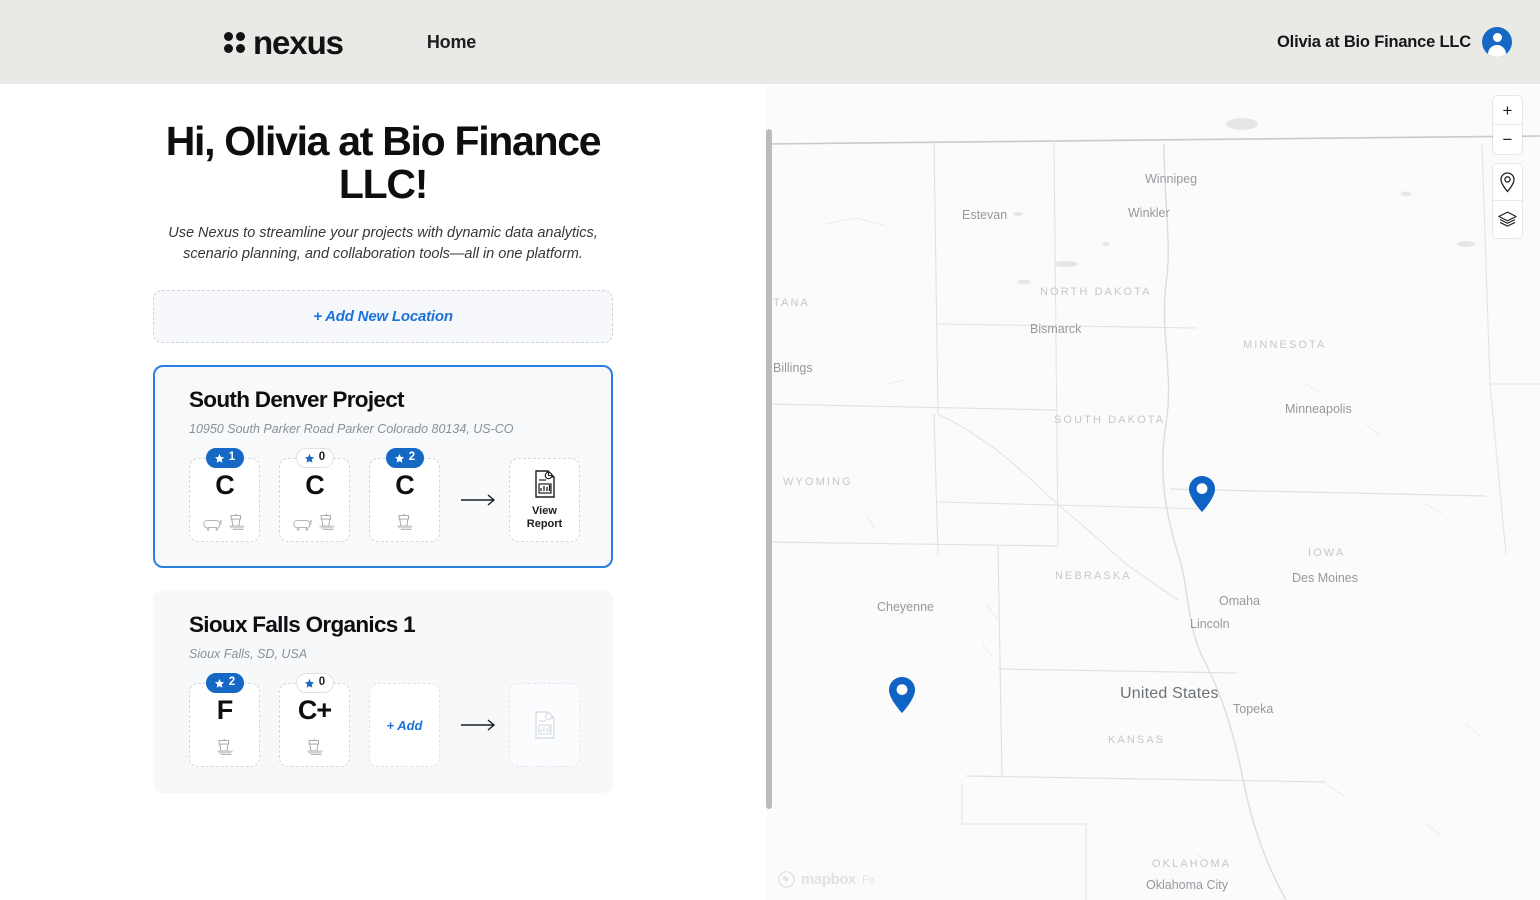 This screenshot has width=1540, height=900. I want to click on grade-letter: C+, so click(314, 709).